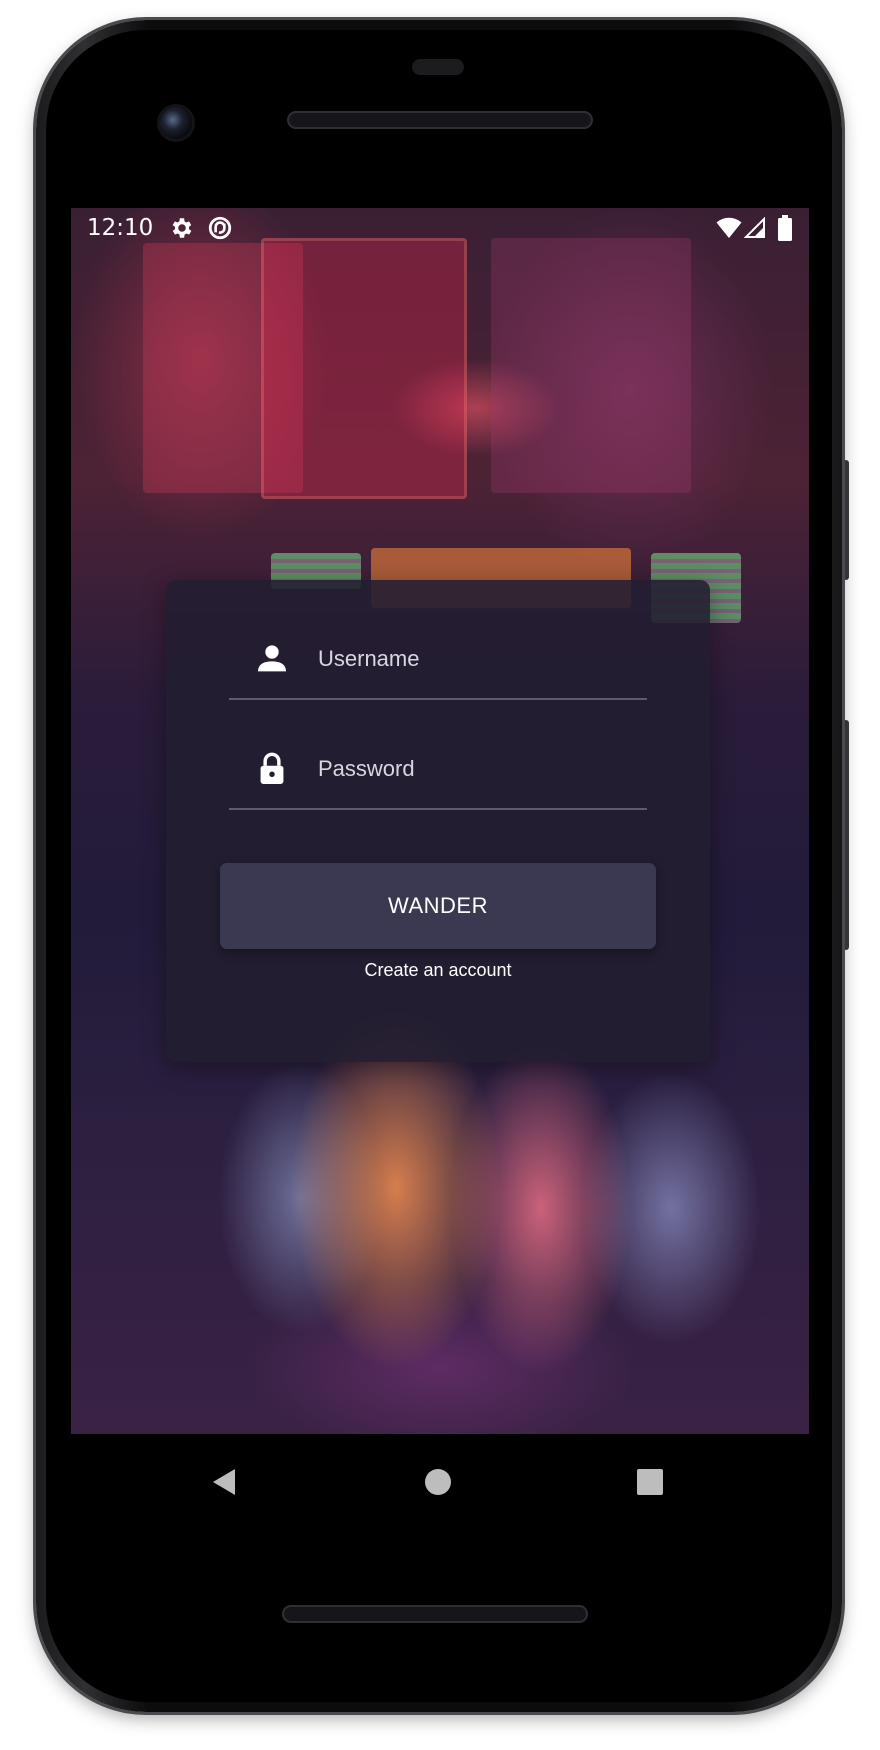 The image size is (880, 1750). I want to click on create-account-link: Create an account, so click(438, 970).